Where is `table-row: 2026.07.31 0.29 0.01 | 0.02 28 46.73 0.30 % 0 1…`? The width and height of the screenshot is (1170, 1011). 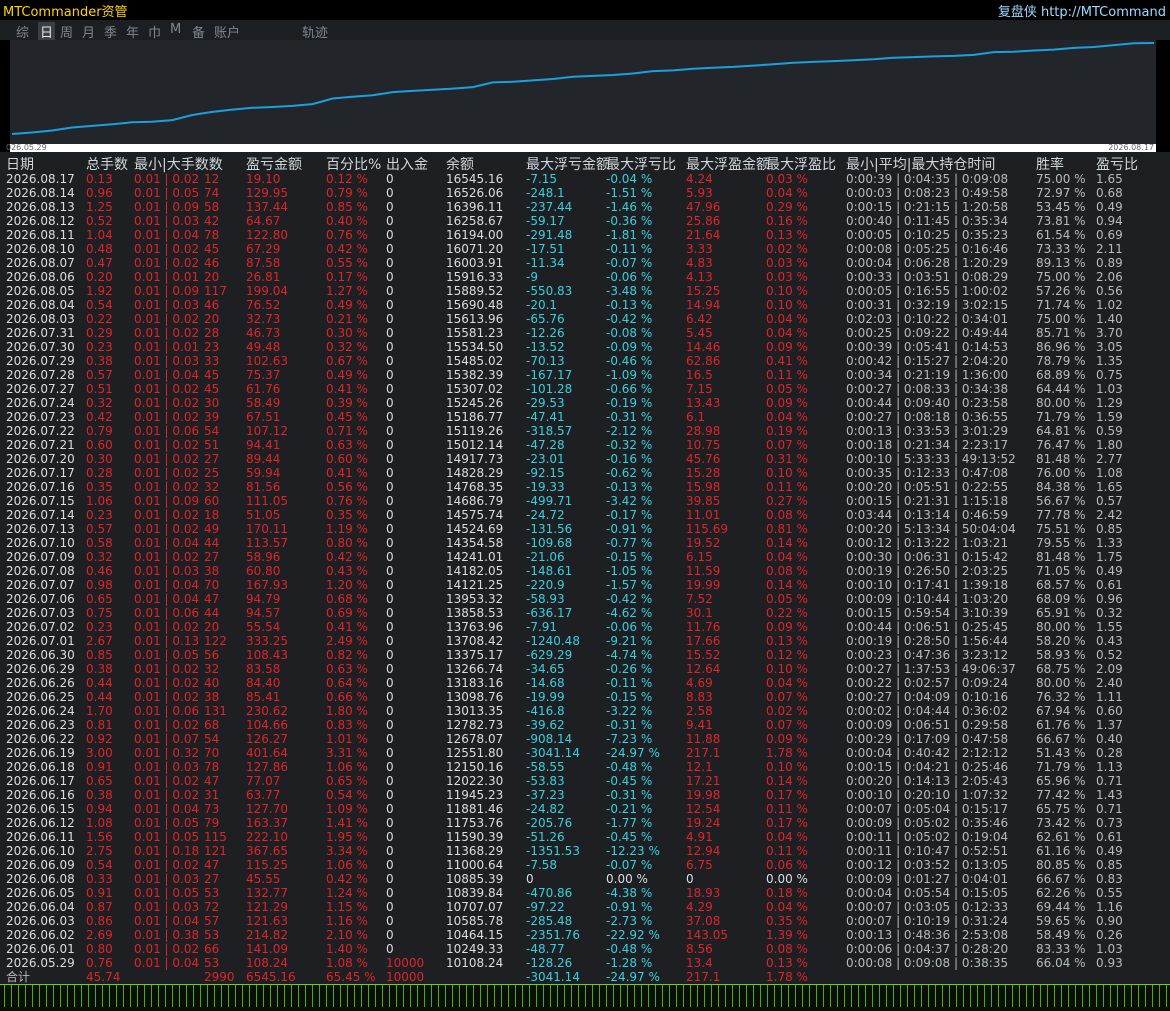
table-row: 2026.07.31 0.29 0.01 | 0.02 28 46.73 0.30 % 0 1… is located at coordinates (585, 333).